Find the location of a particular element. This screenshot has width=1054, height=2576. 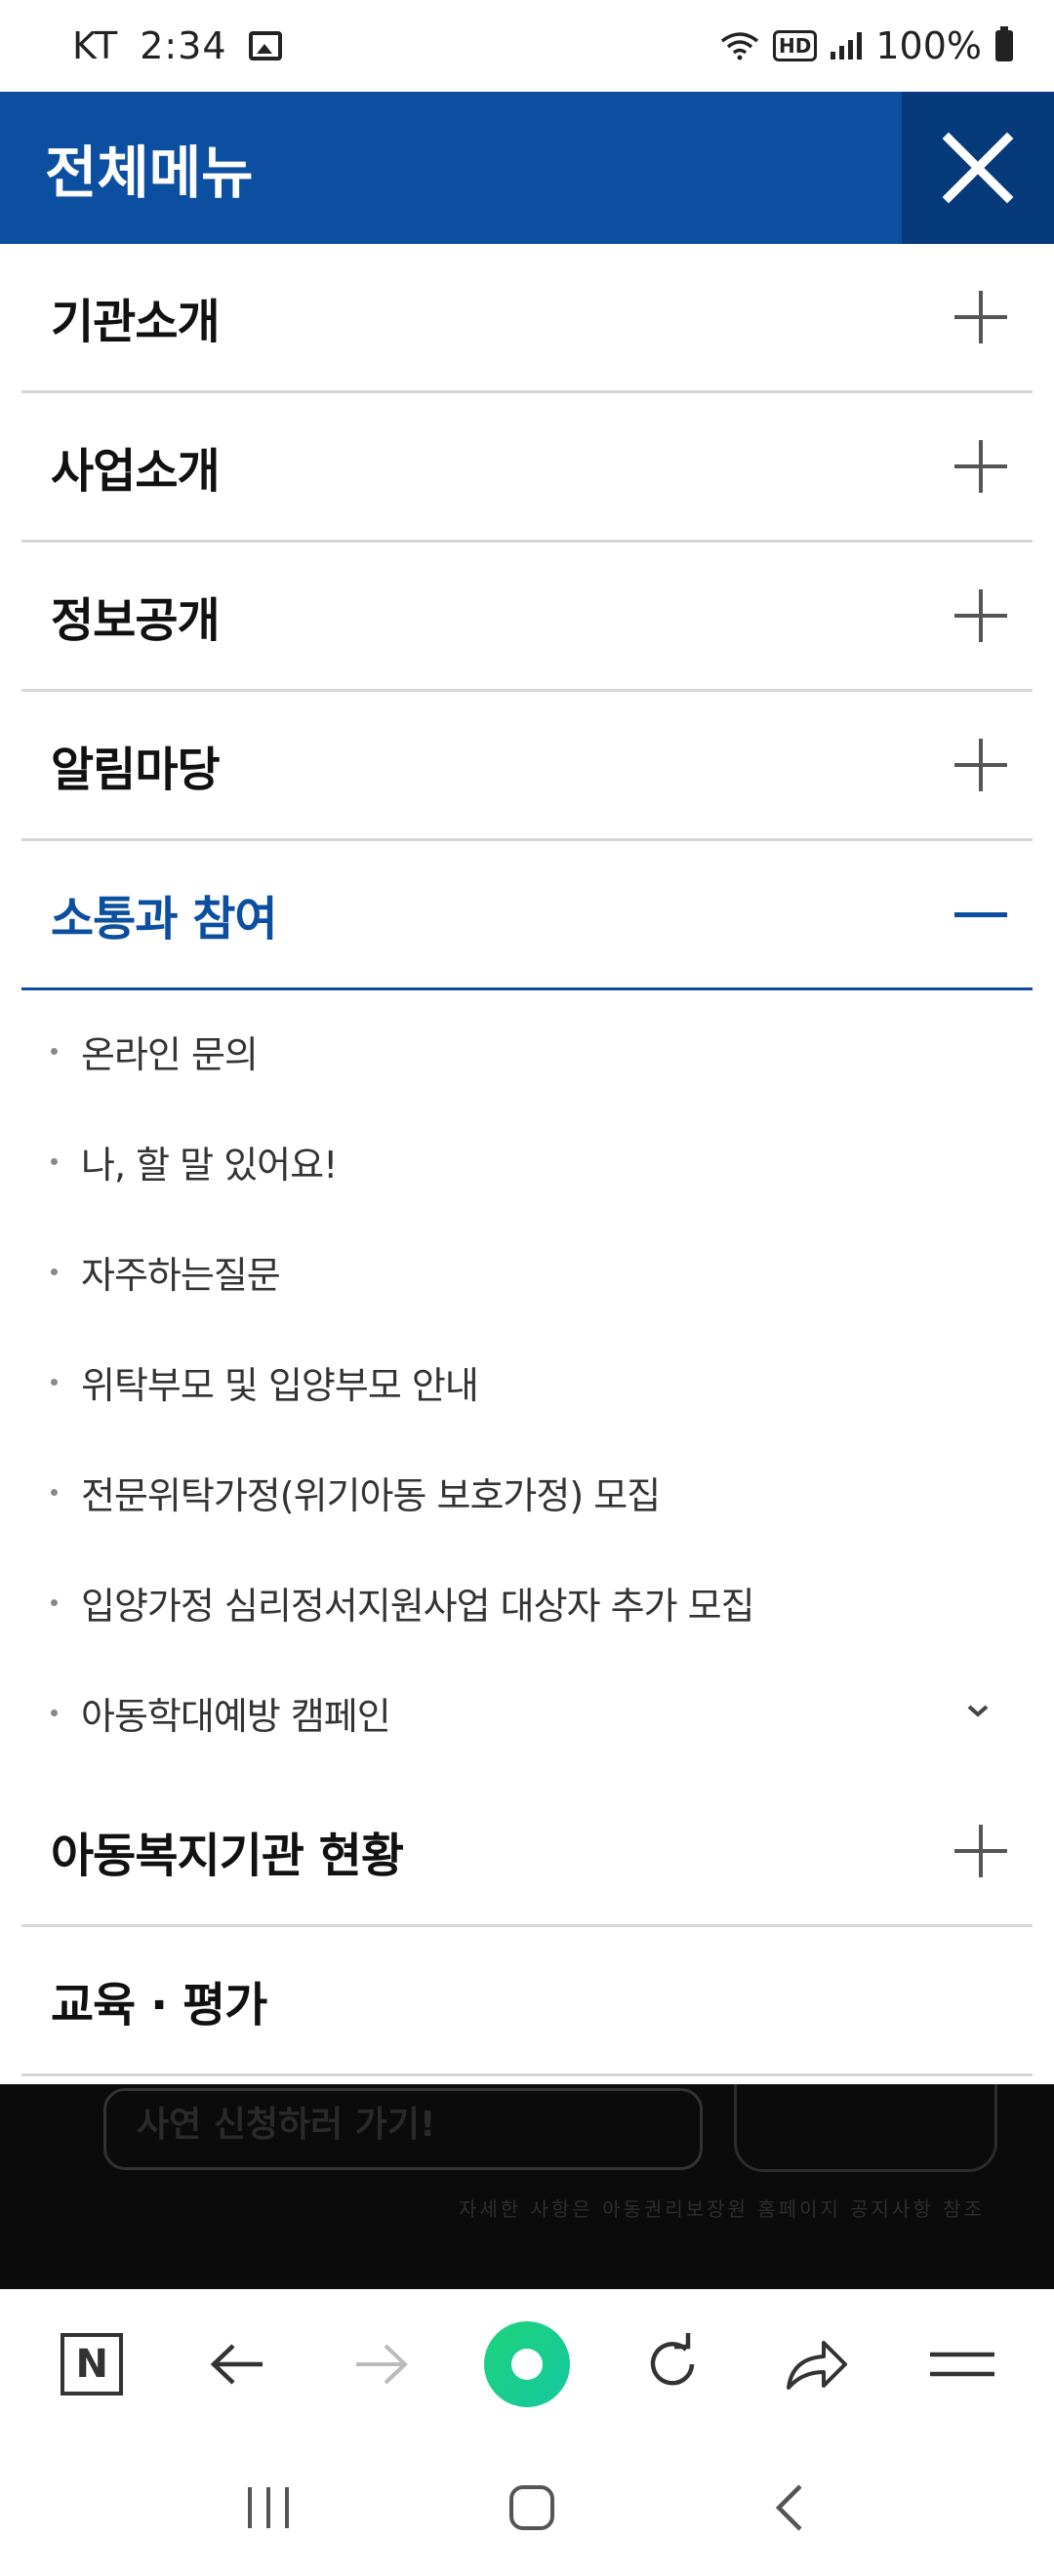

chevron-down-icon is located at coordinates (978, 1710).